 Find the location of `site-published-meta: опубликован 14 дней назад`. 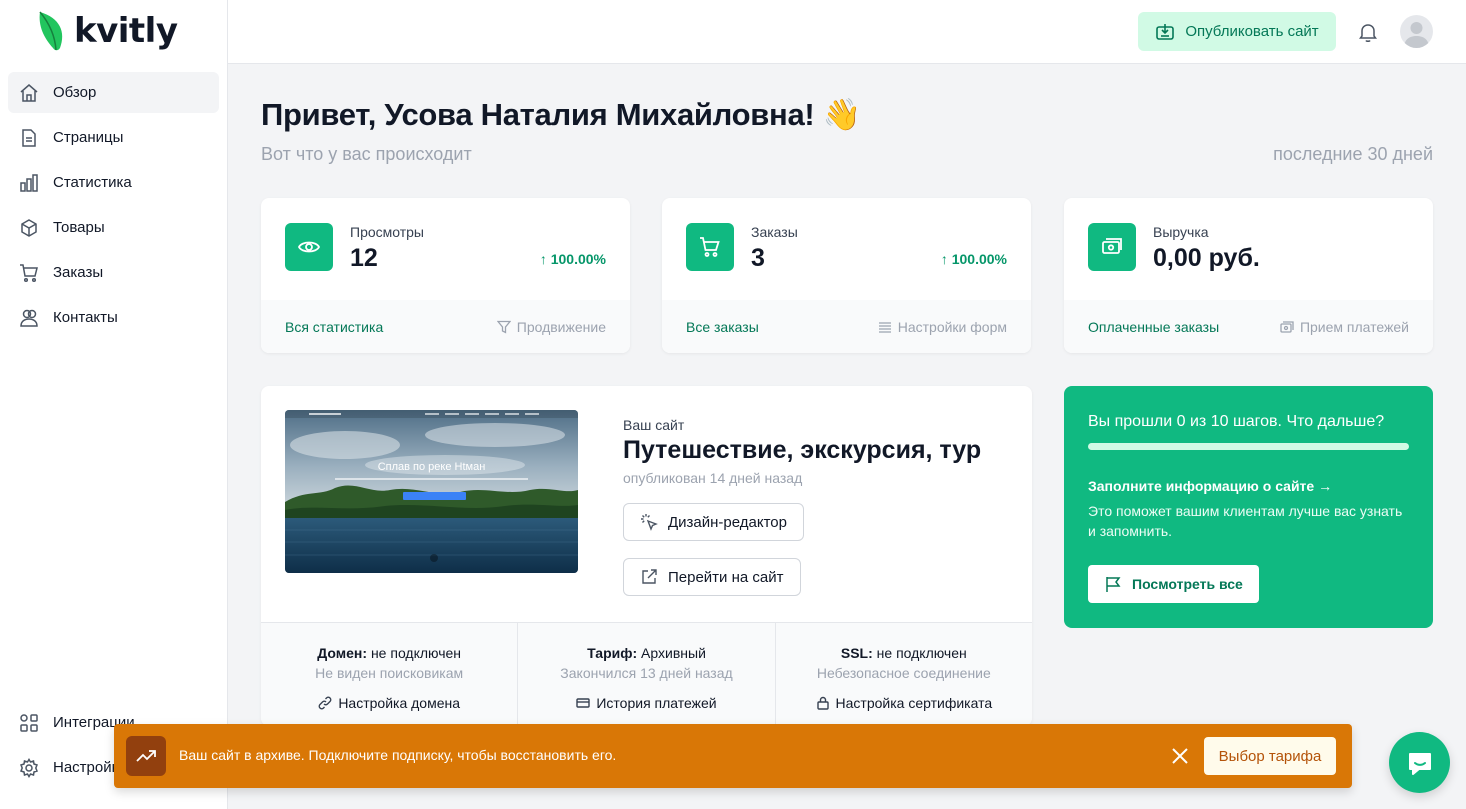

site-published-meta: опубликован 14 дней назад is located at coordinates (713, 478).